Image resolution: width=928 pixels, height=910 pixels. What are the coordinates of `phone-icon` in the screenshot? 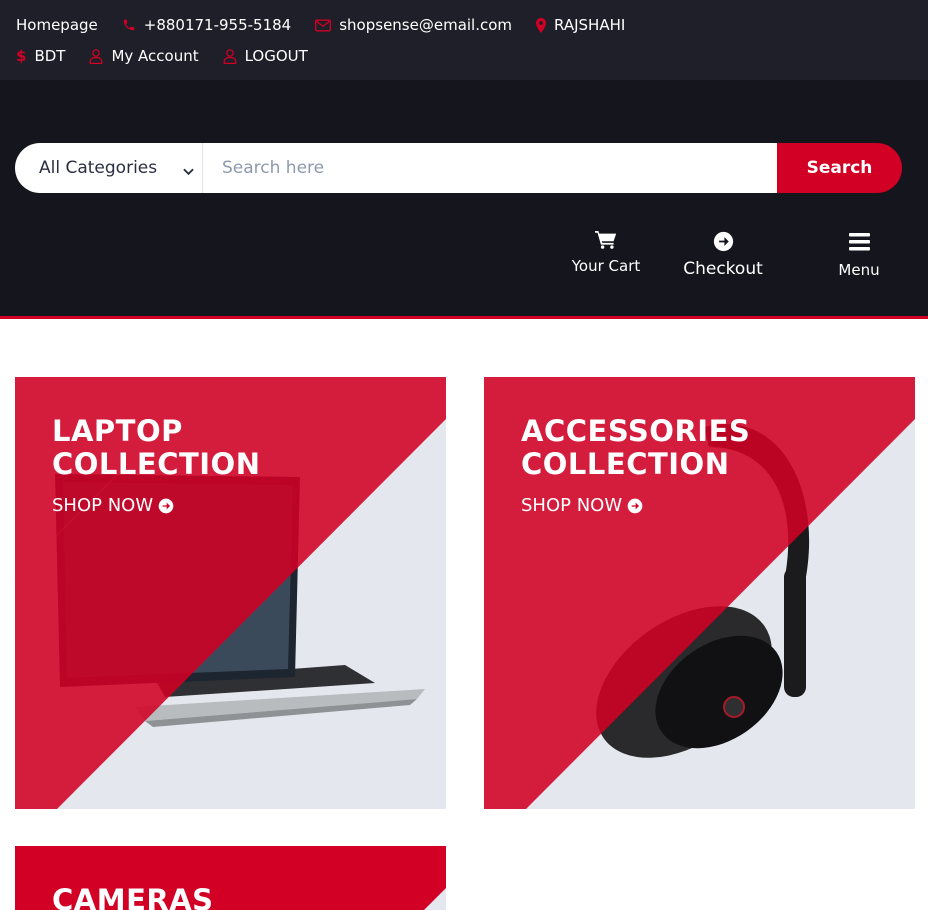 It's located at (129, 25).